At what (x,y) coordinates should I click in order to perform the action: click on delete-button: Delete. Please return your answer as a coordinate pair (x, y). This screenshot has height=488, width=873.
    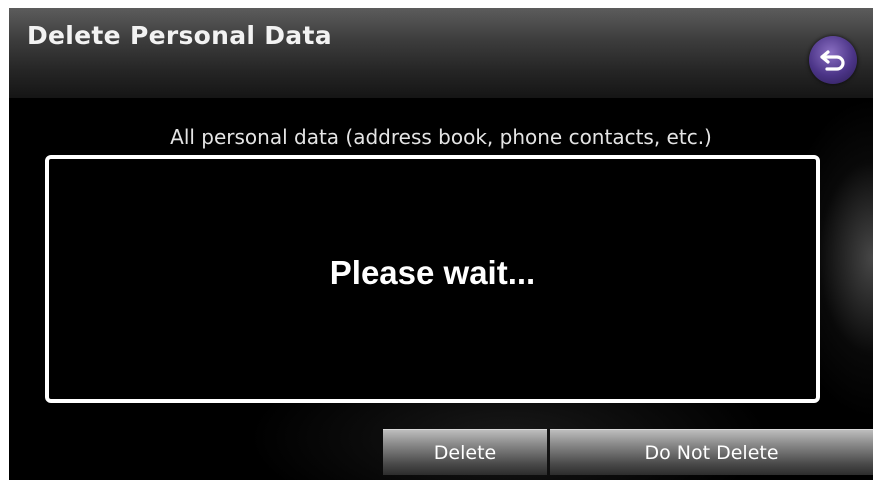
    Looking at the image, I should click on (465, 452).